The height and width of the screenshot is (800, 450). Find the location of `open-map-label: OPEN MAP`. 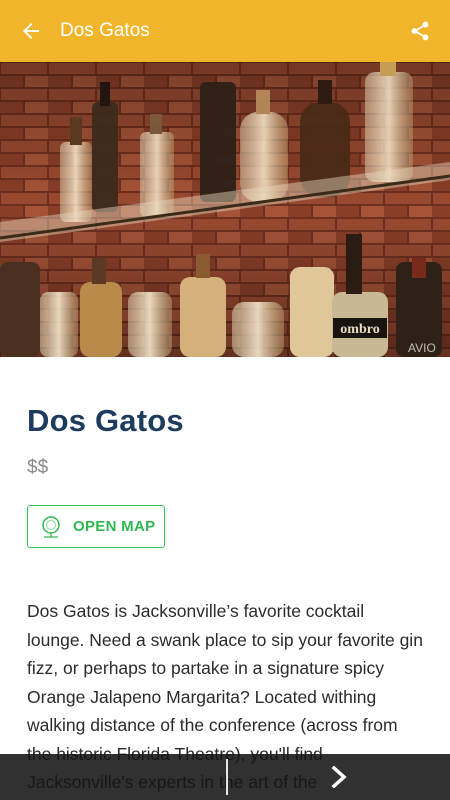

open-map-label: OPEN MAP is located at coordinates (114, 526).